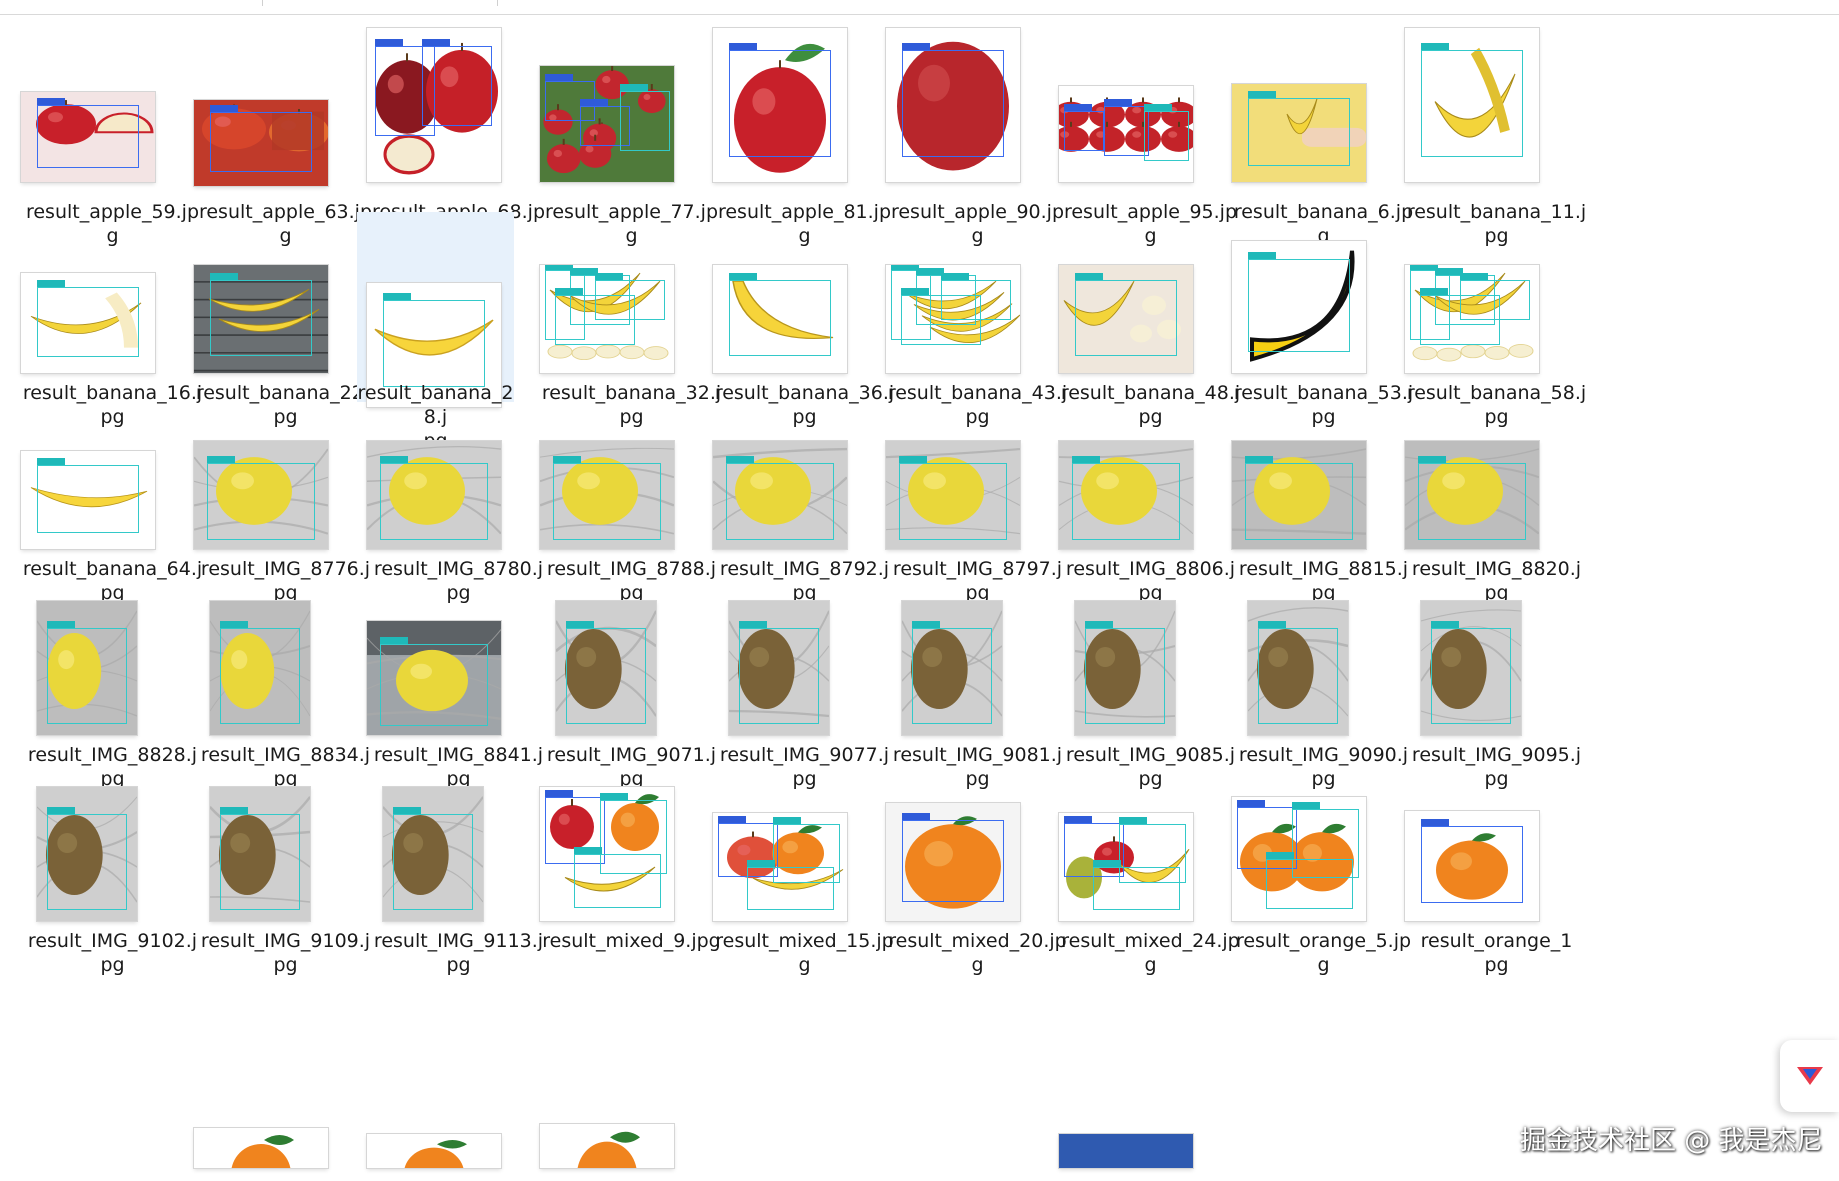  I want to click on file-item: result_apple_95.jp g, so click(1150, 133).